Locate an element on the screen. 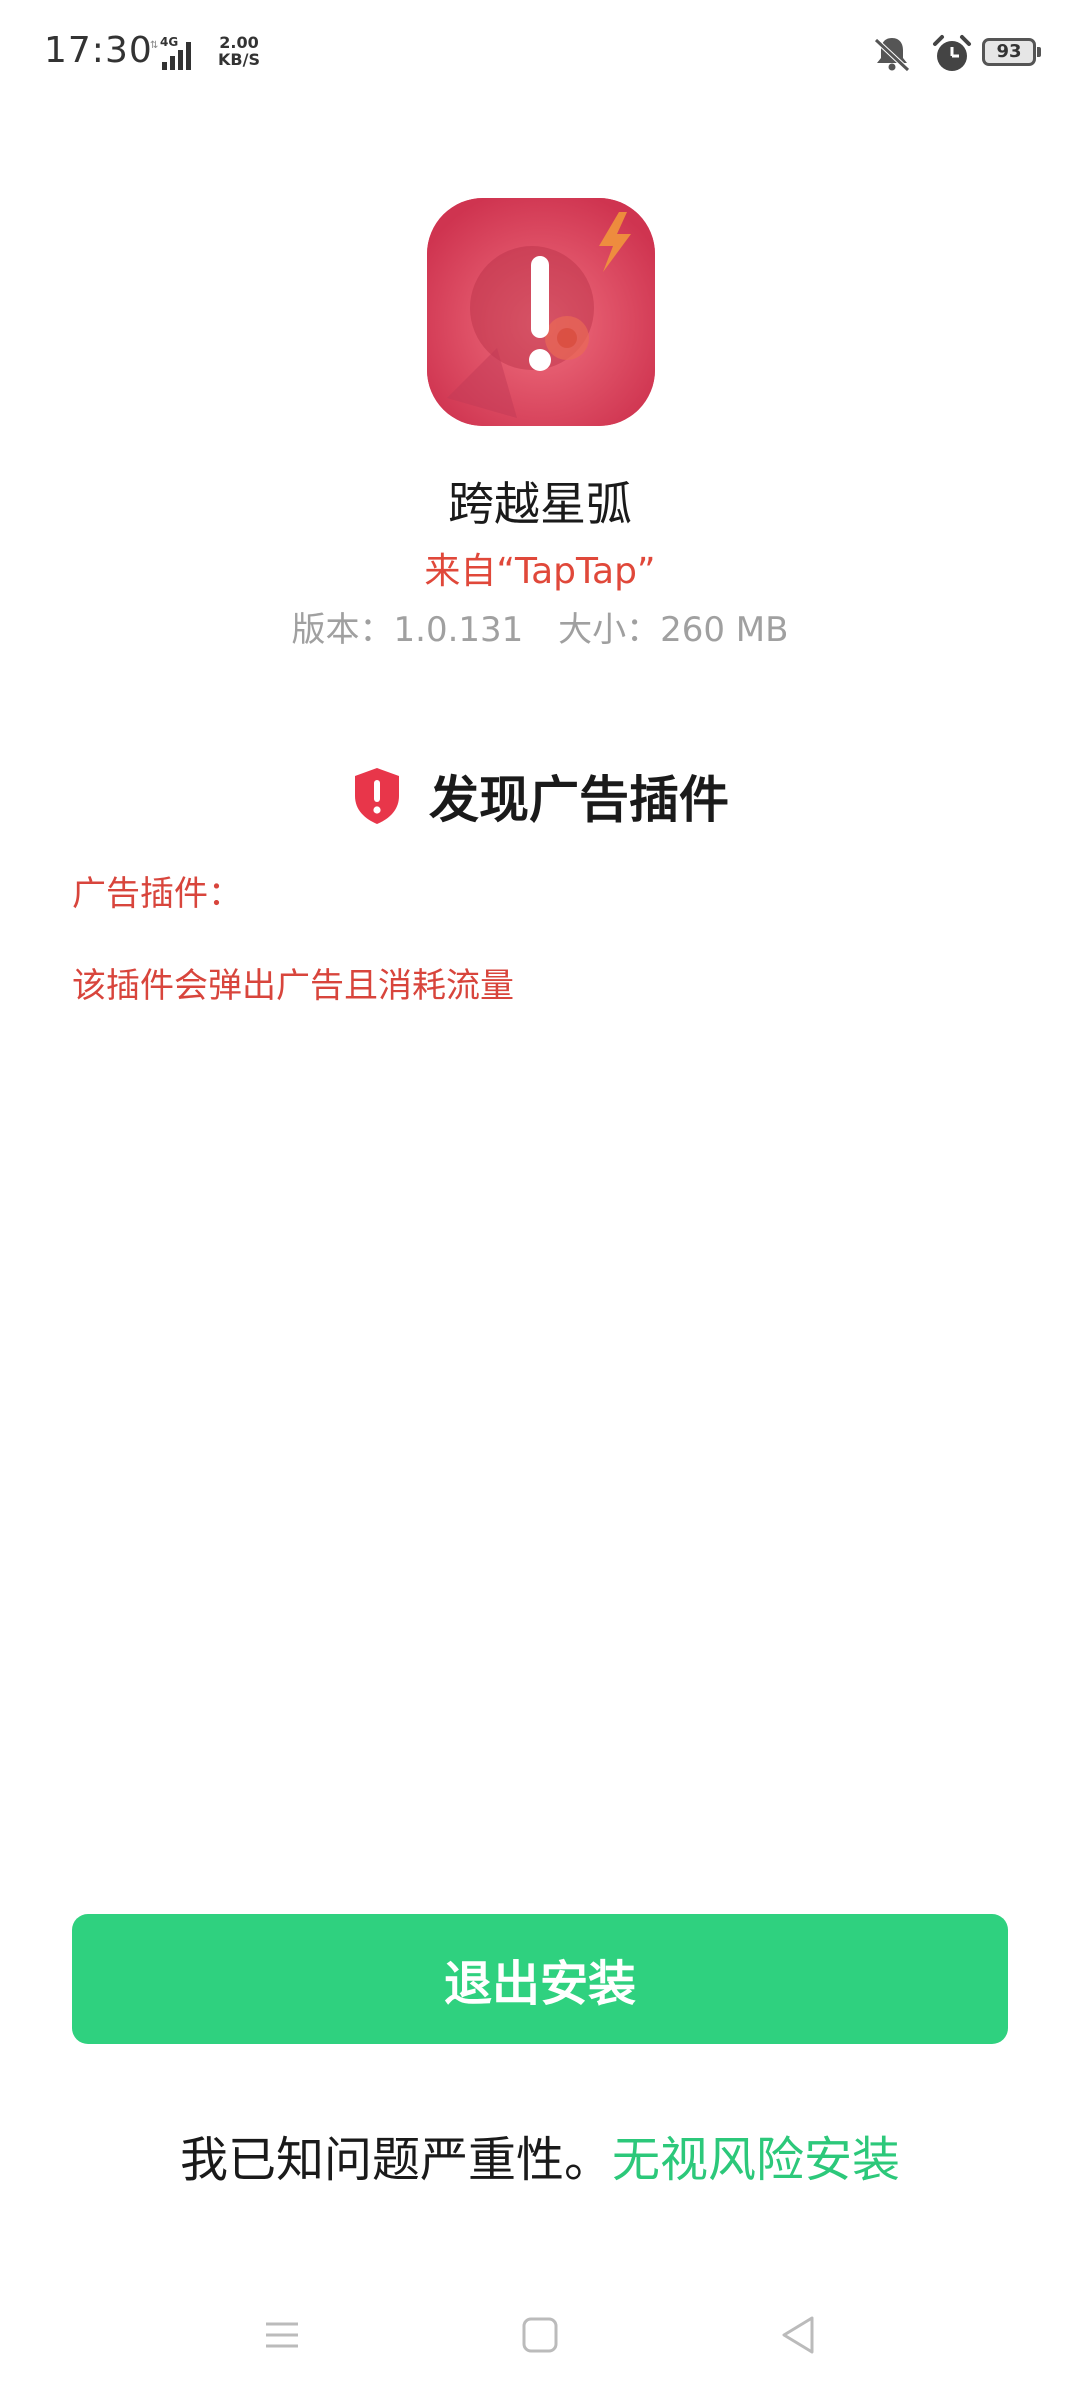  network-speed: 2.00 KB/S is located at coordinates (239, 51).